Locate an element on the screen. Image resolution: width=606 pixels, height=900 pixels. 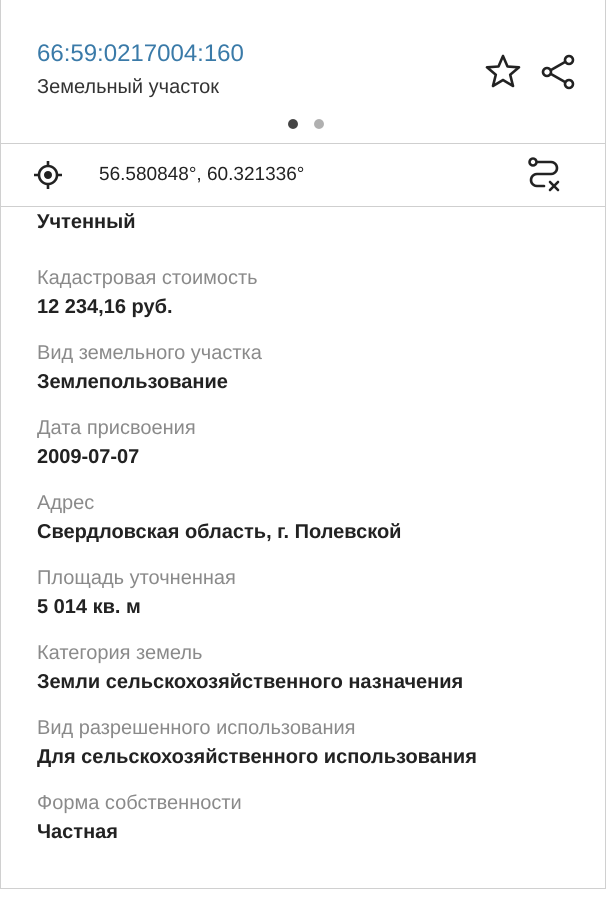
object-type: Земельный участок is located at coordinates (128, 87).